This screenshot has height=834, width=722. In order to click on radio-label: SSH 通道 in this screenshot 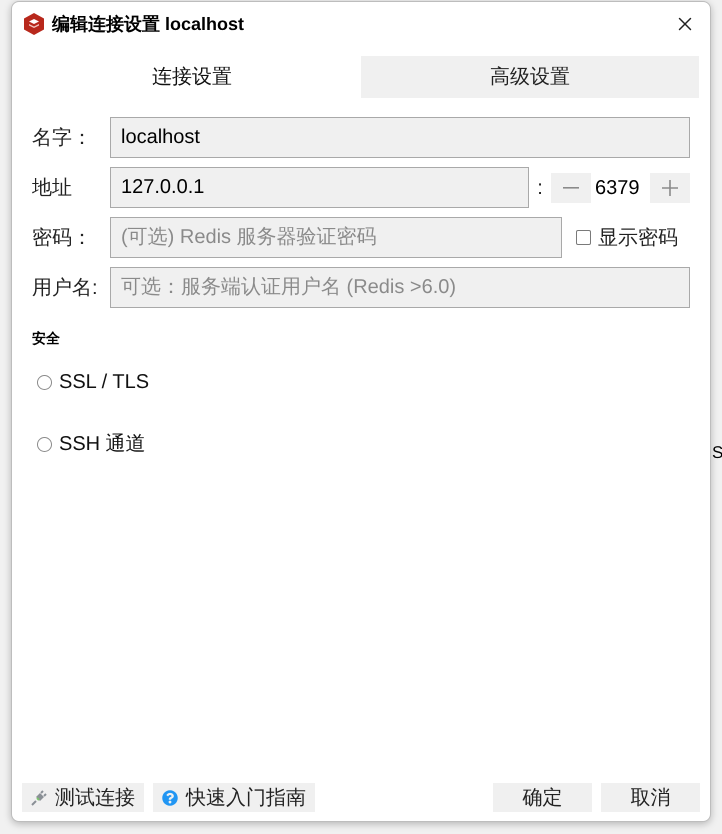, I will do `click(102, 444)`.